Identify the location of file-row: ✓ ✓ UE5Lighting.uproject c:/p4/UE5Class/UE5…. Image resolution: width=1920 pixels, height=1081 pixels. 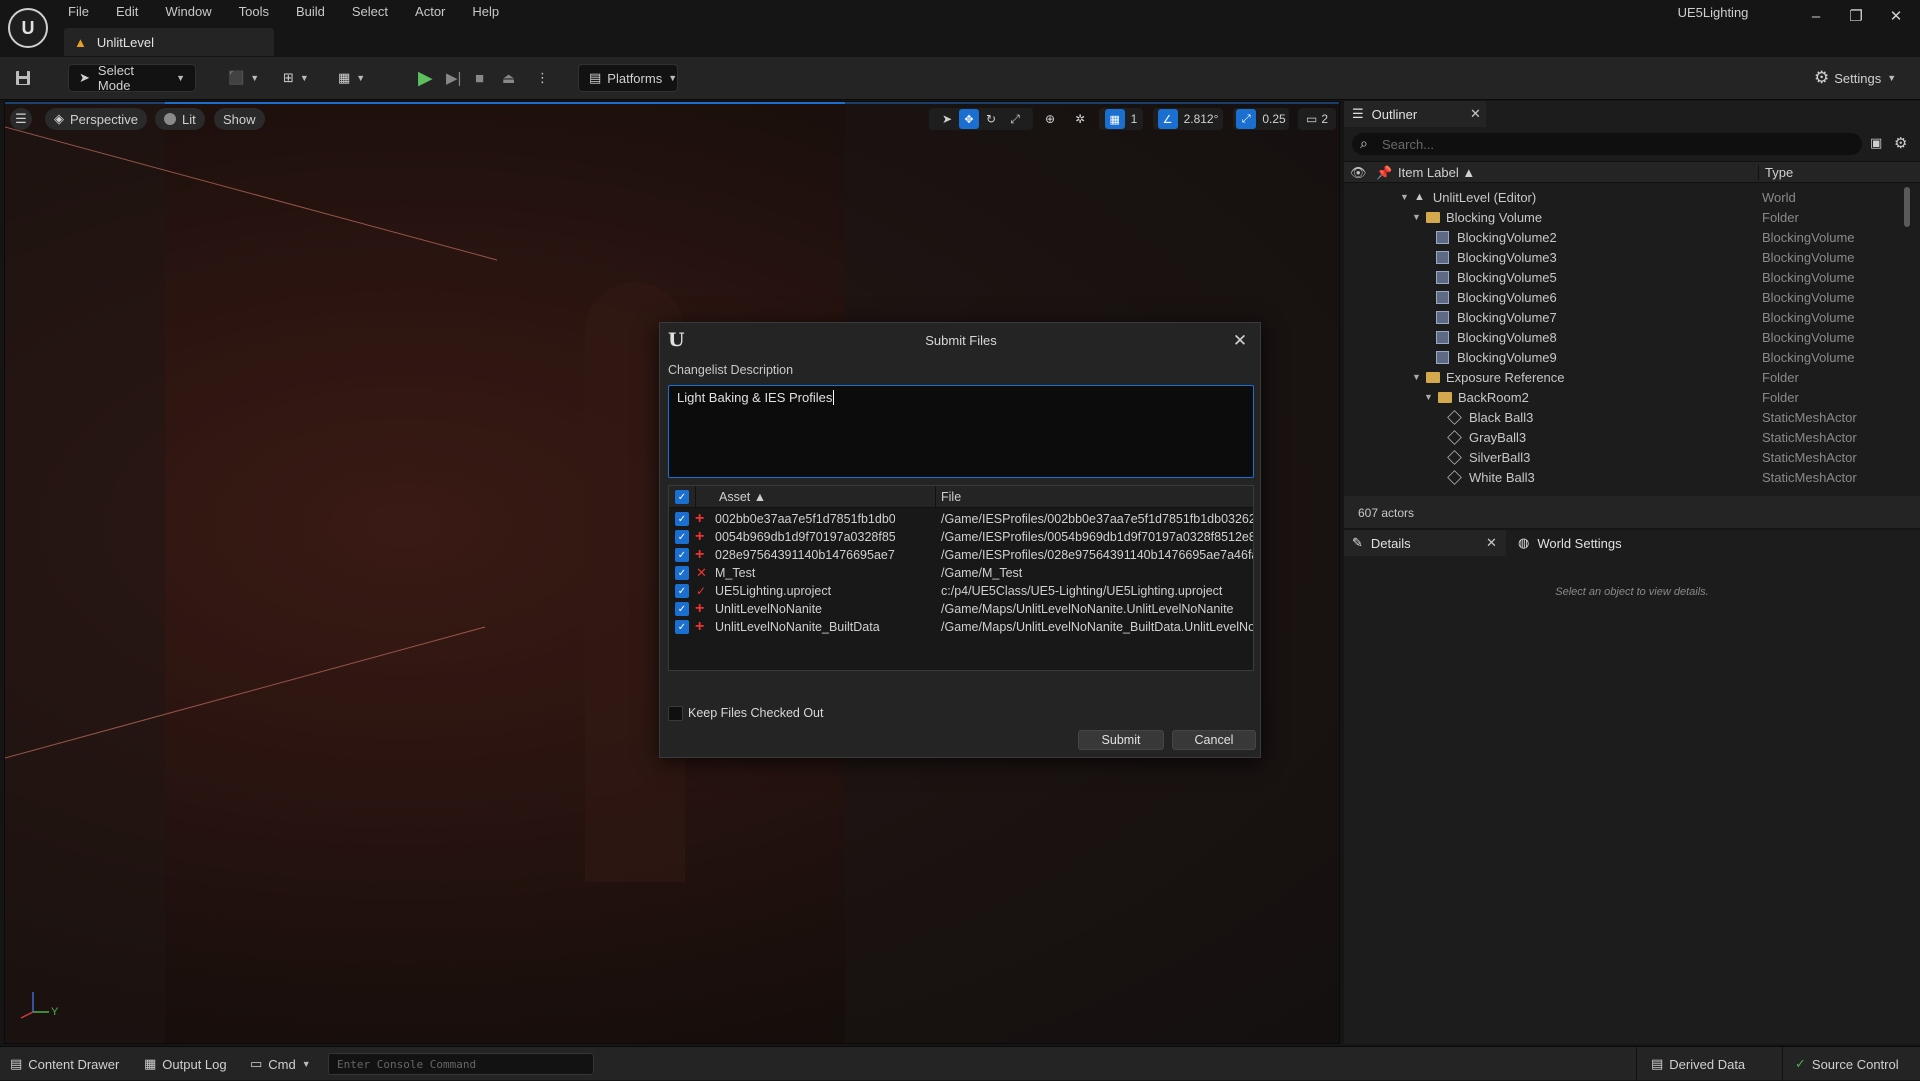
(961, 591).